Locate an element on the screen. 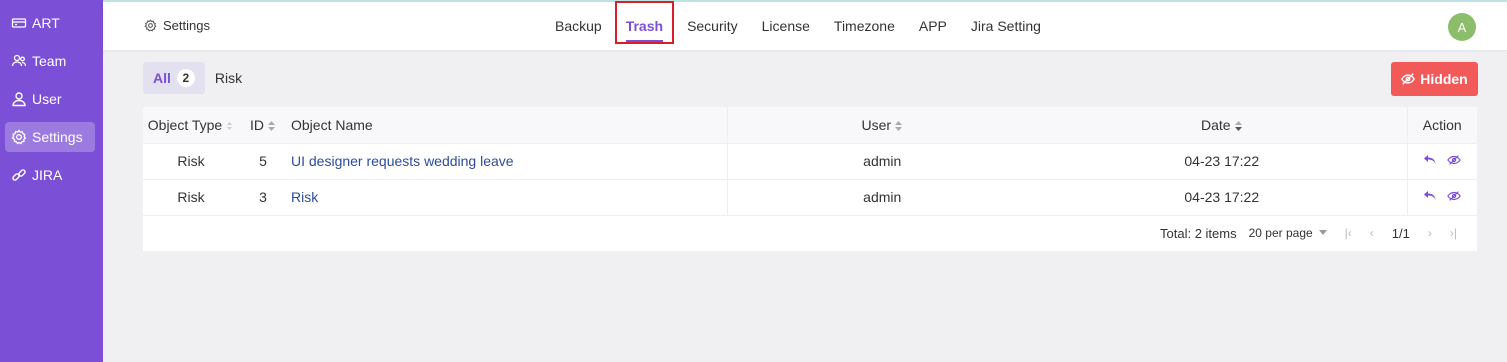 Image resolution: width=1507 pixels, height=362 pixels. breadcrumb: Settings is located at coordinates (177, 25).